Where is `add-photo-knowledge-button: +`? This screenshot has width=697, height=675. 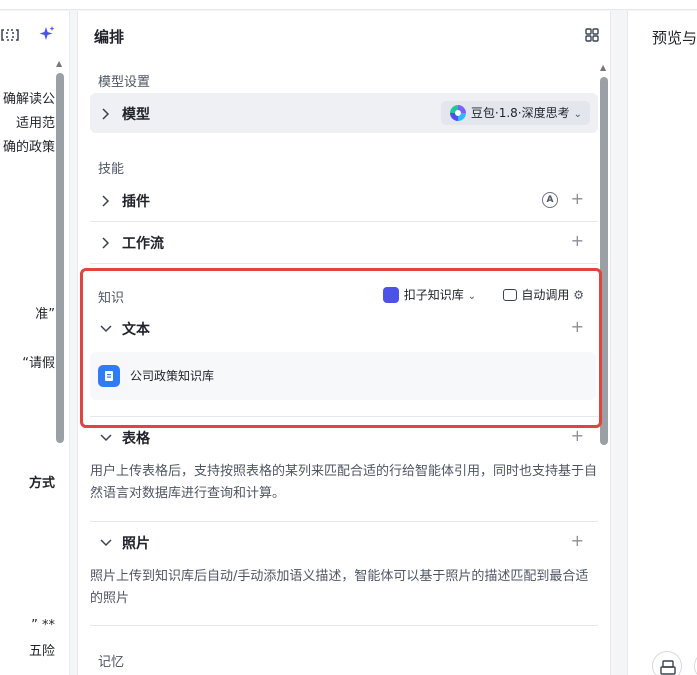
add-photo-knowledge-button: + is located at coordinates (577, 541).